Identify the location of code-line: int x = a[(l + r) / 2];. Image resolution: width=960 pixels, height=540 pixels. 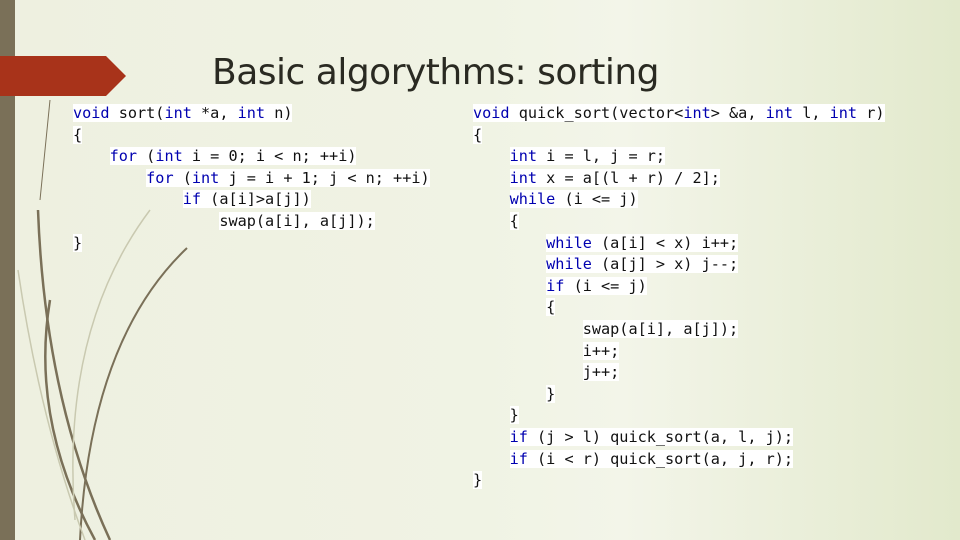
(614, 177).